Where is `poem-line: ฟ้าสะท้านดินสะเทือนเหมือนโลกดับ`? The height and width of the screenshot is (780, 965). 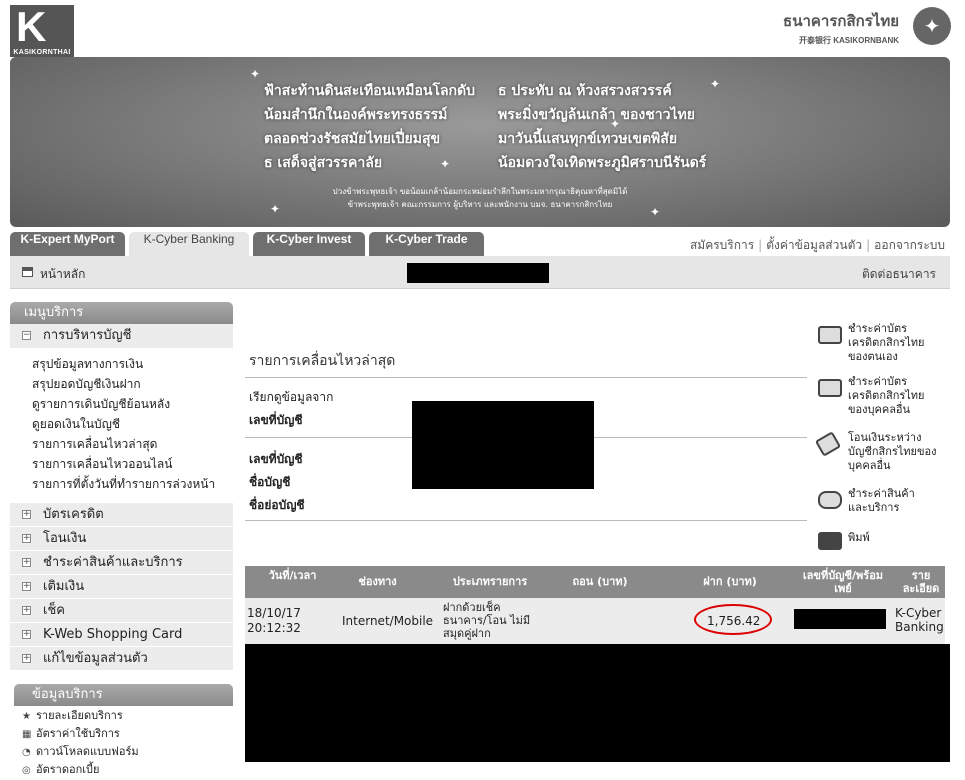
poem-line: ฟ้าสะท้านดินสะเทือนเหมือนโลกดับ is located at coordinates (369, 91).